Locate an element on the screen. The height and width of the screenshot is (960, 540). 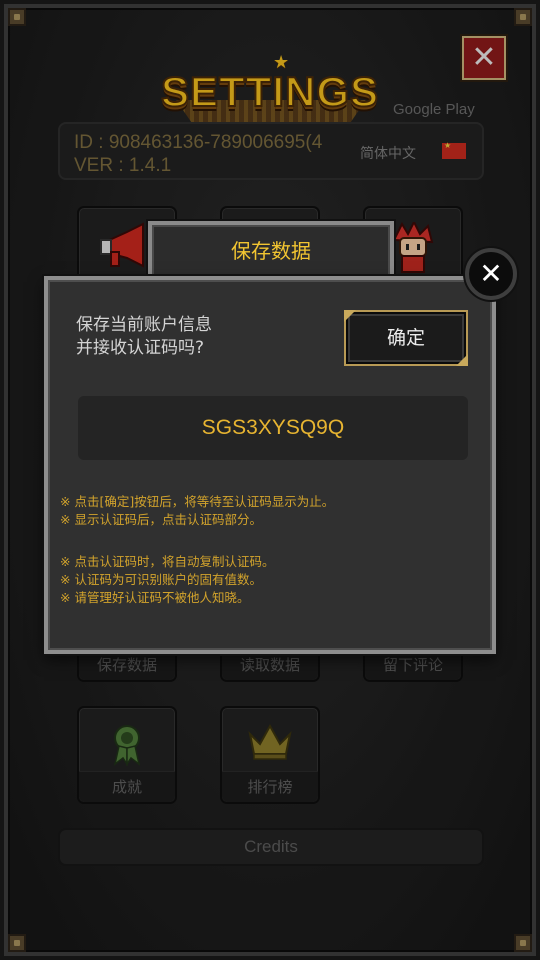
modal-note: ※ 点击[确定]按钮后，将等待至认证码显示为止。 is located at coordinates (197, 501).